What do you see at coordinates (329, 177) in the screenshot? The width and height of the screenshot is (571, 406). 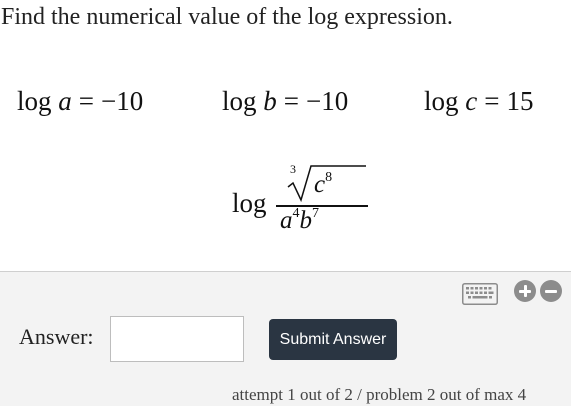 I see `radicand-exponent: 8` at bounding box center [329, 177].